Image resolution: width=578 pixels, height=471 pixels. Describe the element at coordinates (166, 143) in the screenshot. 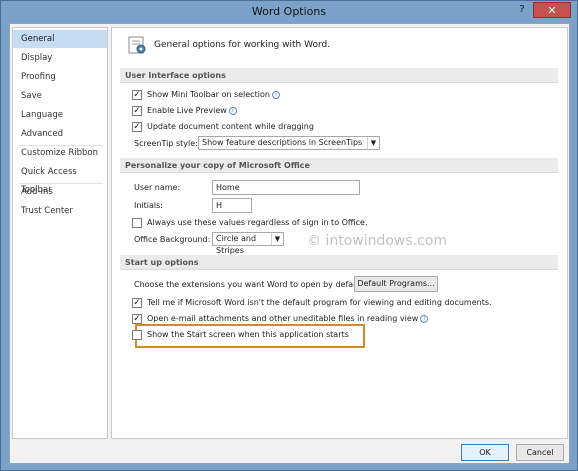

I see `screentip-style-label: ScreenTip style:` at that location.